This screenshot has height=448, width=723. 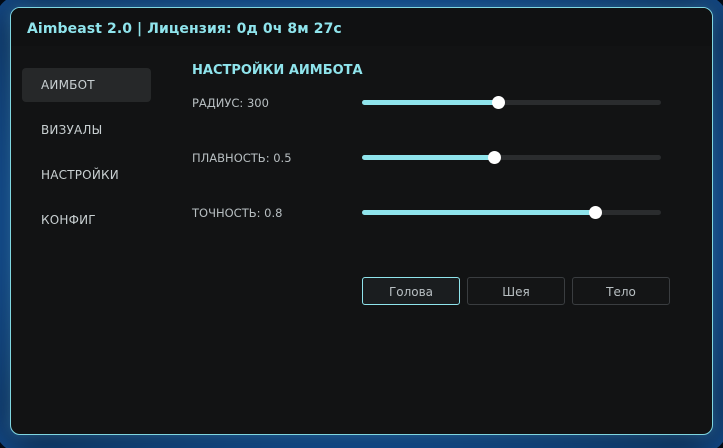 What do you see at coordinates (430, 102) in the screenshot?
I see `radius-slider-fill` at bounding box center [430, 102].